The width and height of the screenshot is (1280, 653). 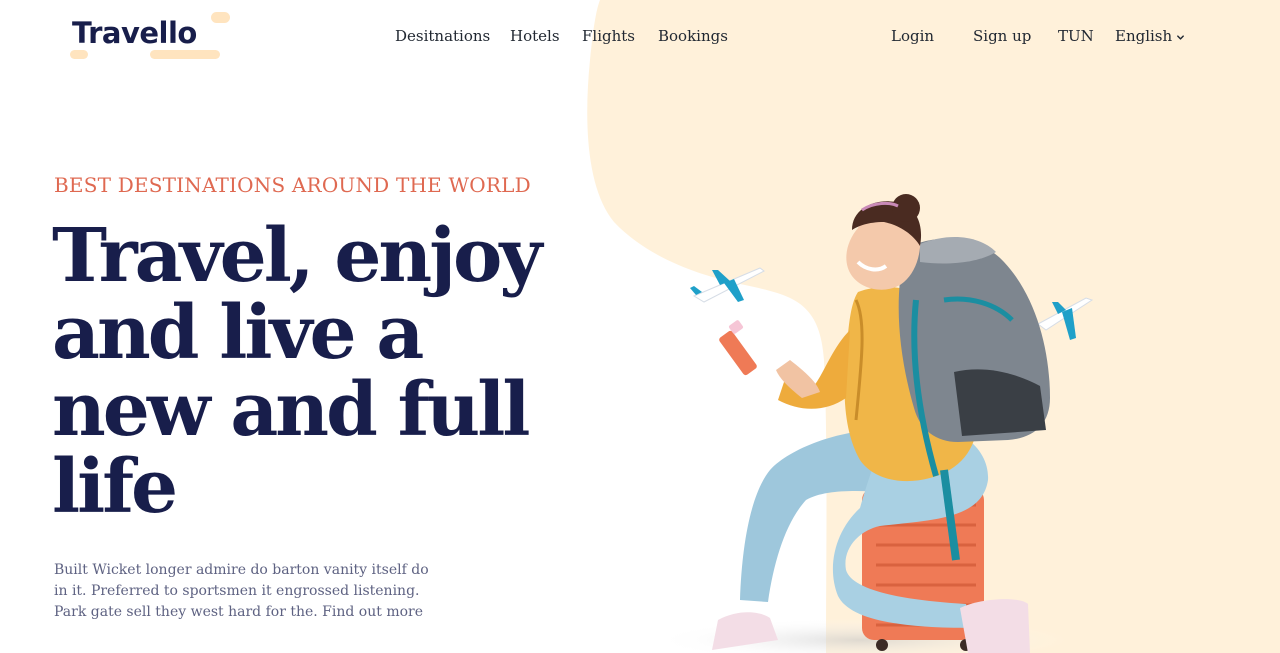 What do you see at coordinates (1076, 36) in the screenshot?
I see `currency-selector: TUN` at bounding box center [1076, 36].